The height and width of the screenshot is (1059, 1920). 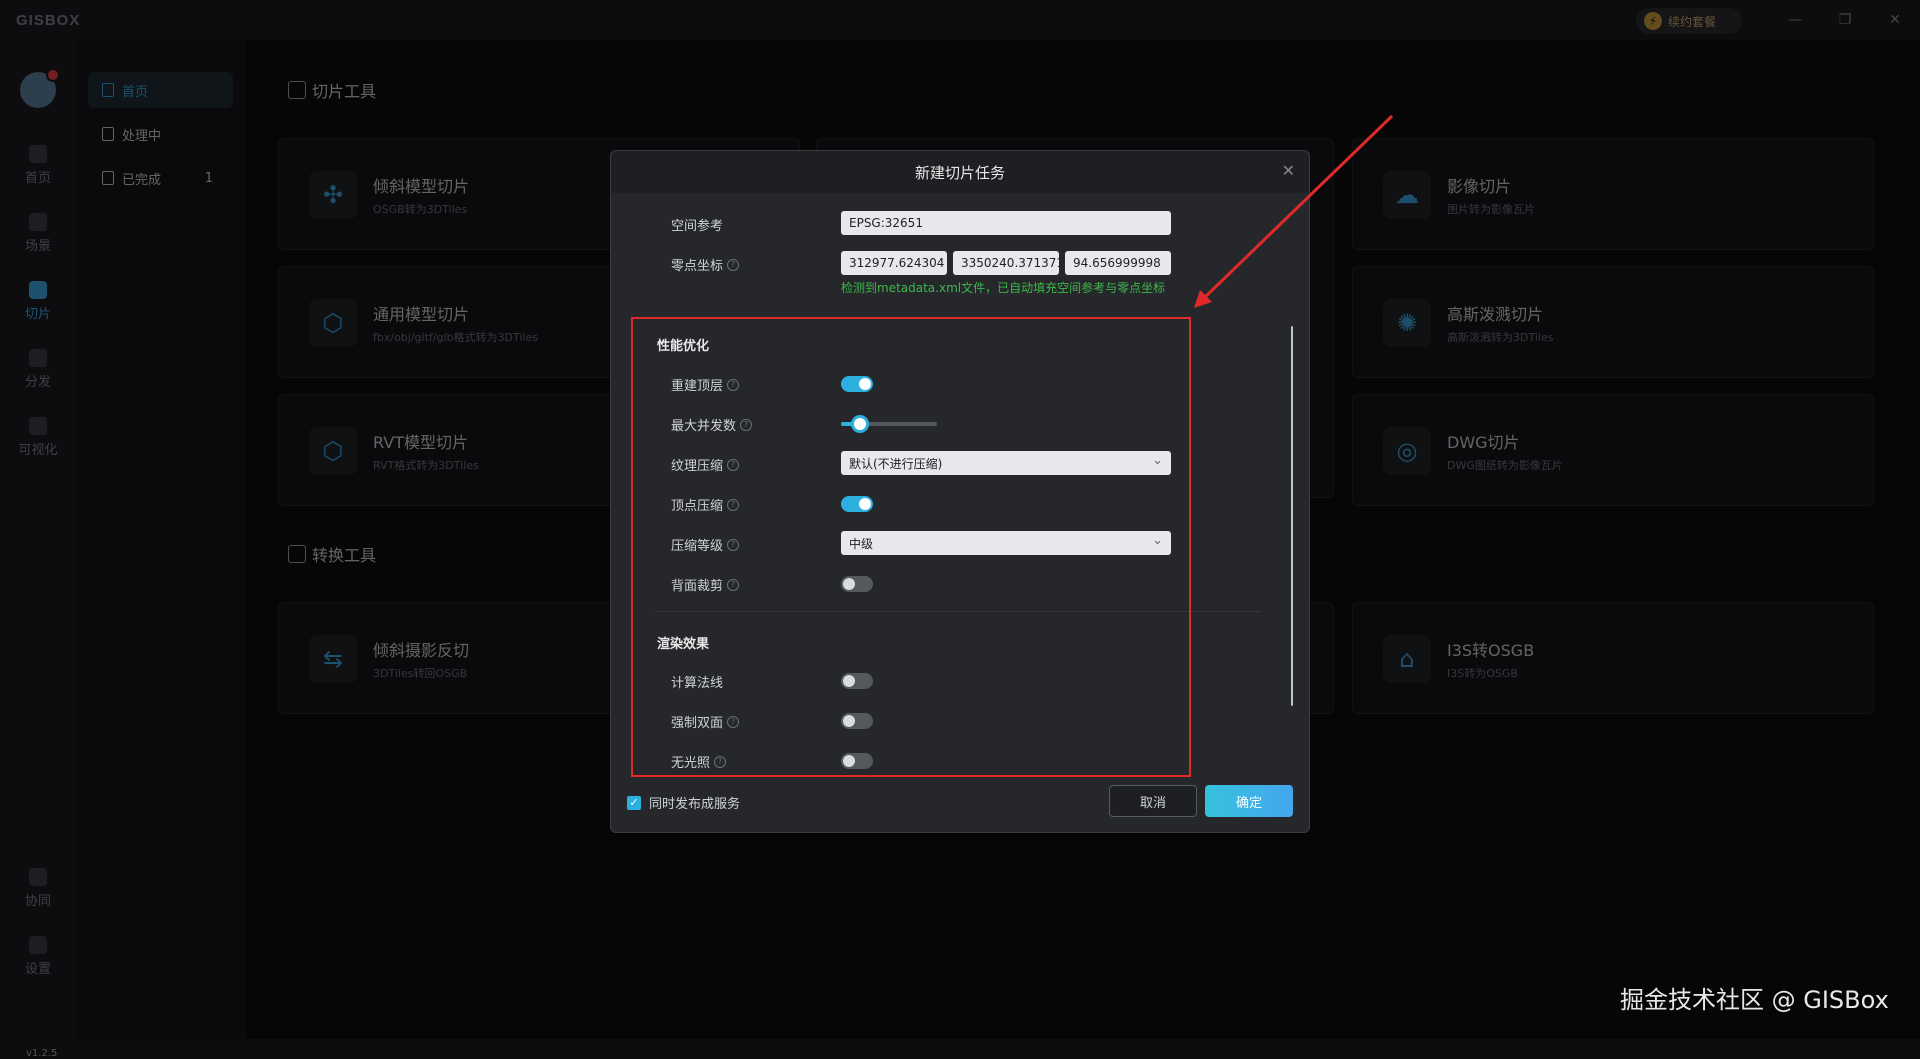 I want to click on publish-label: 同时发布成服务, so click(x=695, y=804).